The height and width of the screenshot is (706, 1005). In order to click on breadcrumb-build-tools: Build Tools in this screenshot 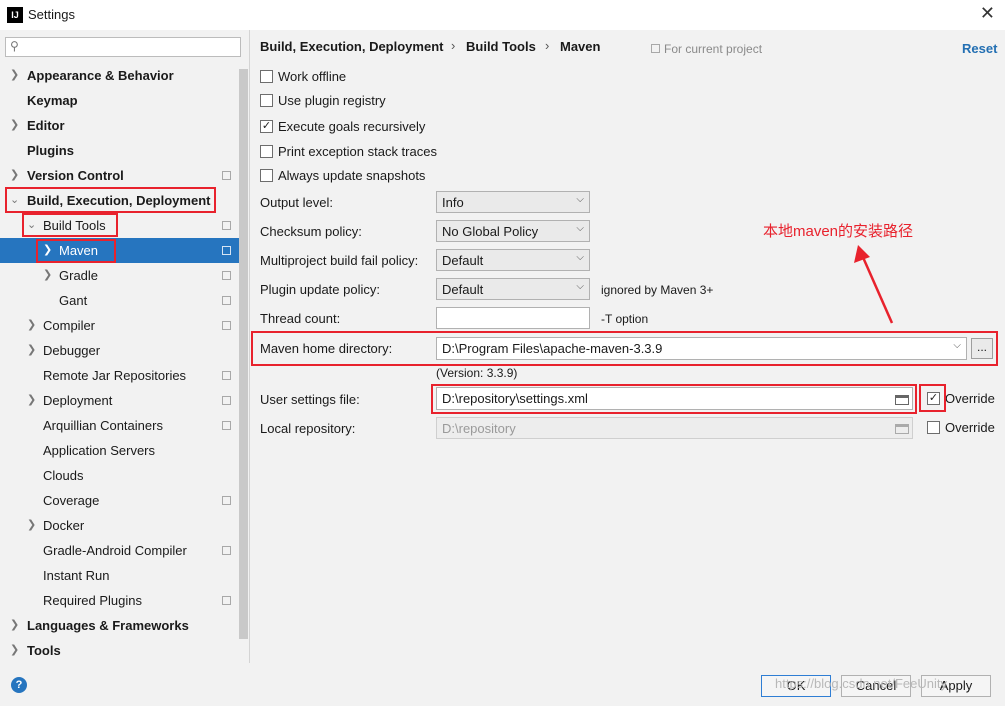, I will do `click(501, 46)`.